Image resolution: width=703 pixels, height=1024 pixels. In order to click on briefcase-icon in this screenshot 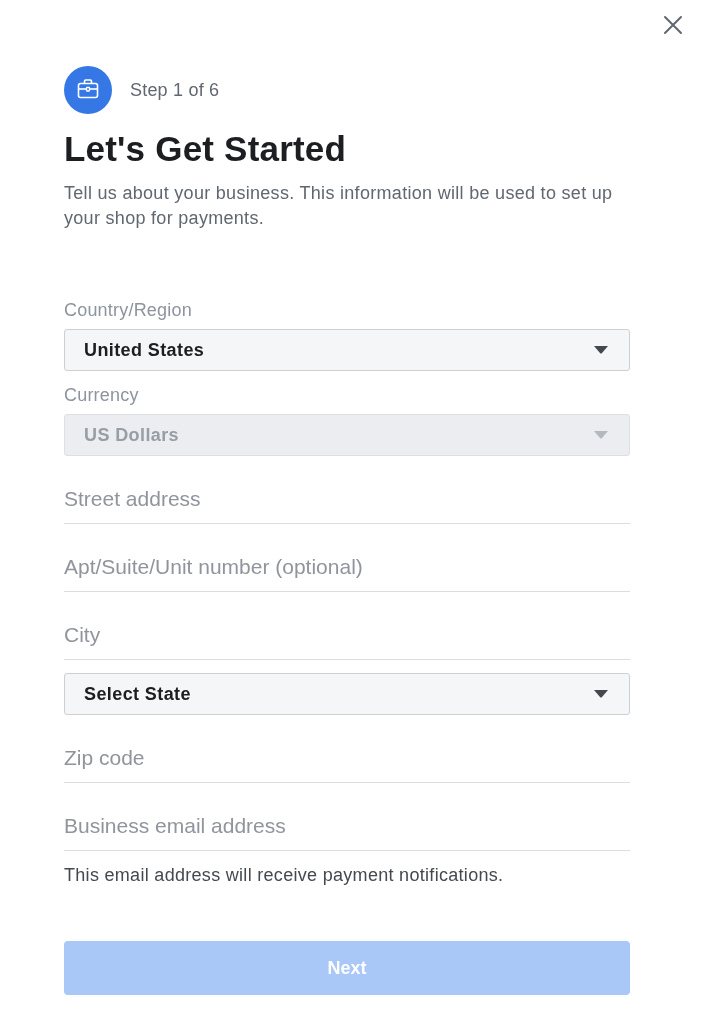, I will do `click(88, 90)`.